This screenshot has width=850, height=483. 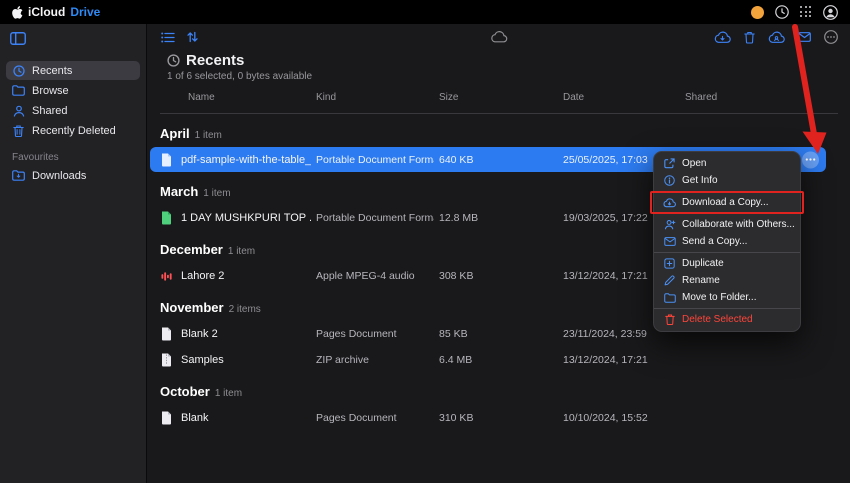 What do you see at coordinates (18, 70) in the screenshot?
I see `clock-icon` at bounding box center [18, 70].